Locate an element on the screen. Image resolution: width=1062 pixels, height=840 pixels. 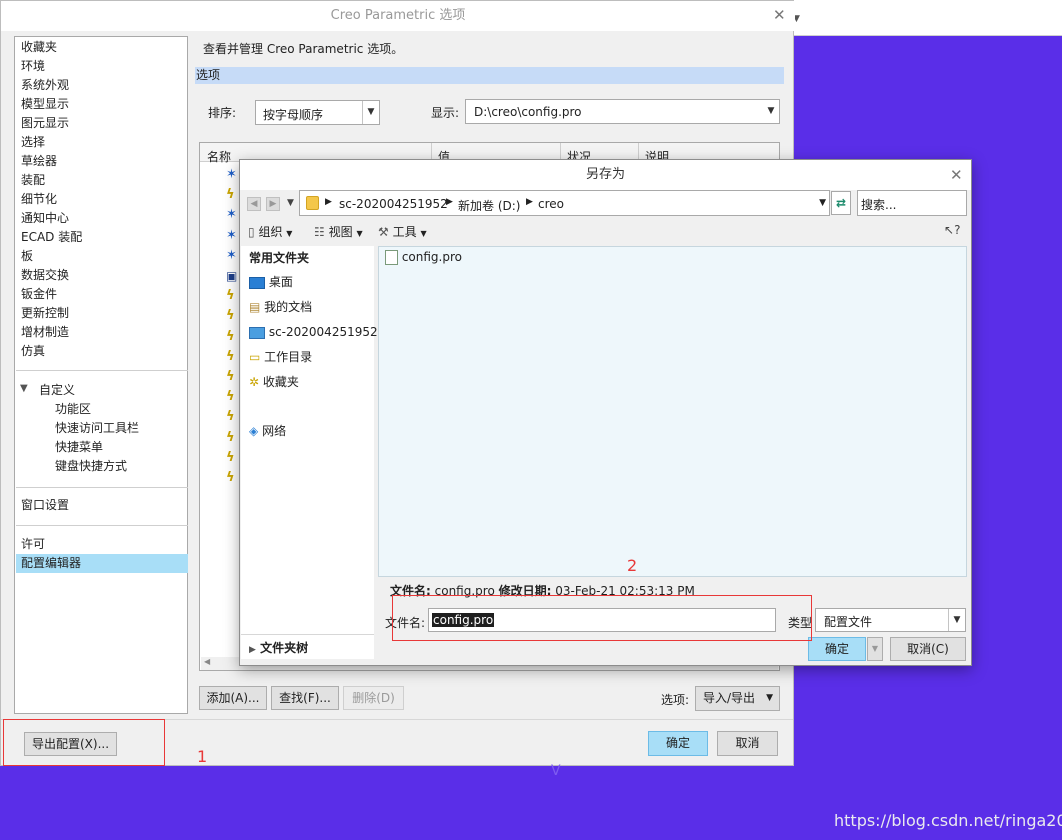
background-toolbar-strip: ▼ is located at coordinates (927, 18).